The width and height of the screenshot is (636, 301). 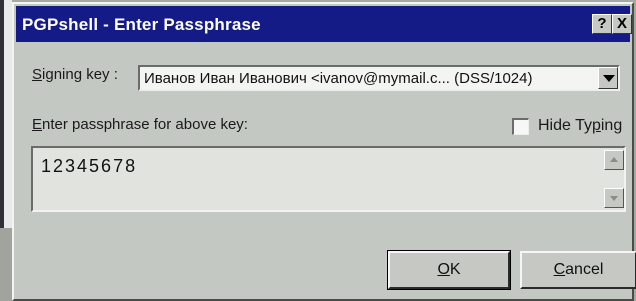 I want to click on hide-typing-checkbox, so click(x=520, y=126).